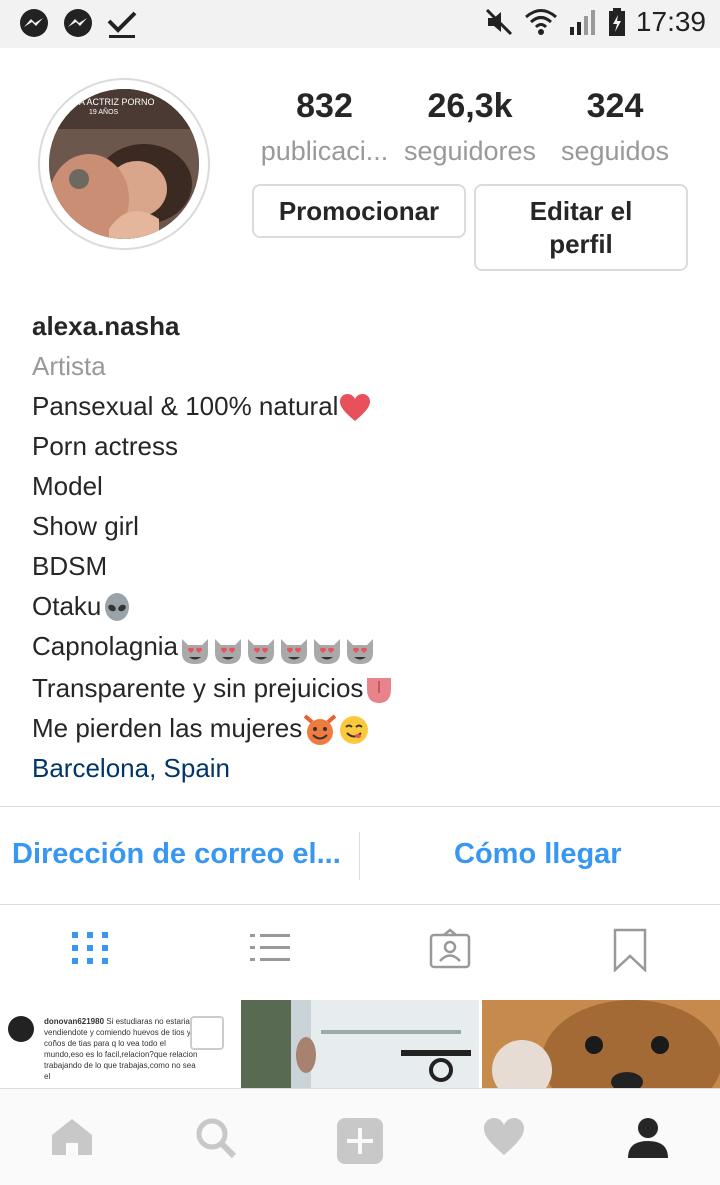 The image size is (720, 1185). What do you see at coordinates (320, 730) in the screenshot?
I see `smiling-devil-emoji-icon` at bounding box center [320, 730].